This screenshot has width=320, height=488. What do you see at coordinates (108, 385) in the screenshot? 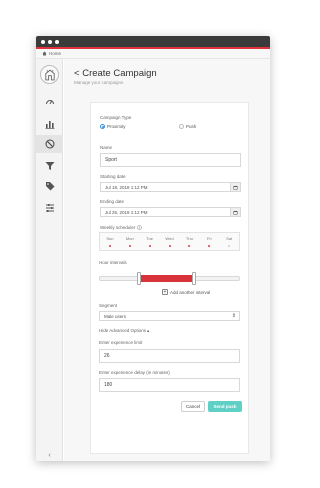
I see `experience-delay-value: 180` at bounding box center [108, 385].